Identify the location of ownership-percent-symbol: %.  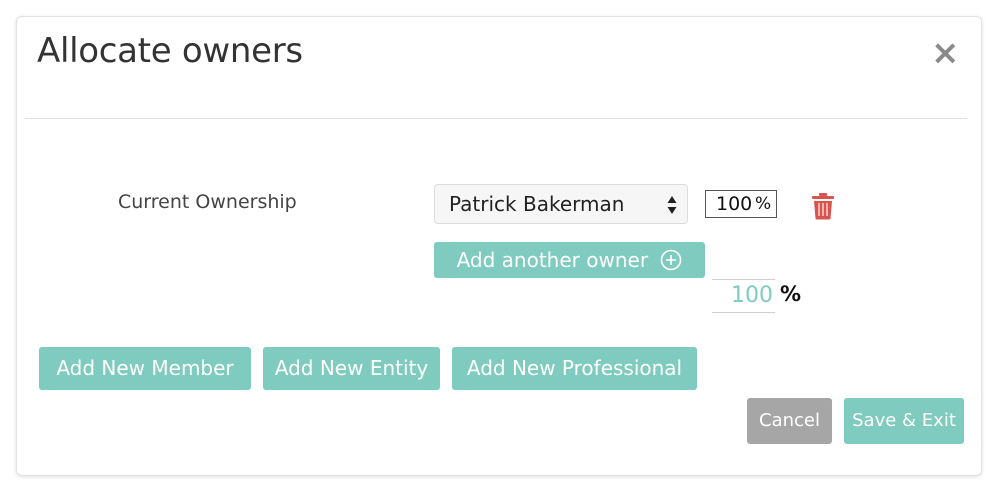
(763, 204).